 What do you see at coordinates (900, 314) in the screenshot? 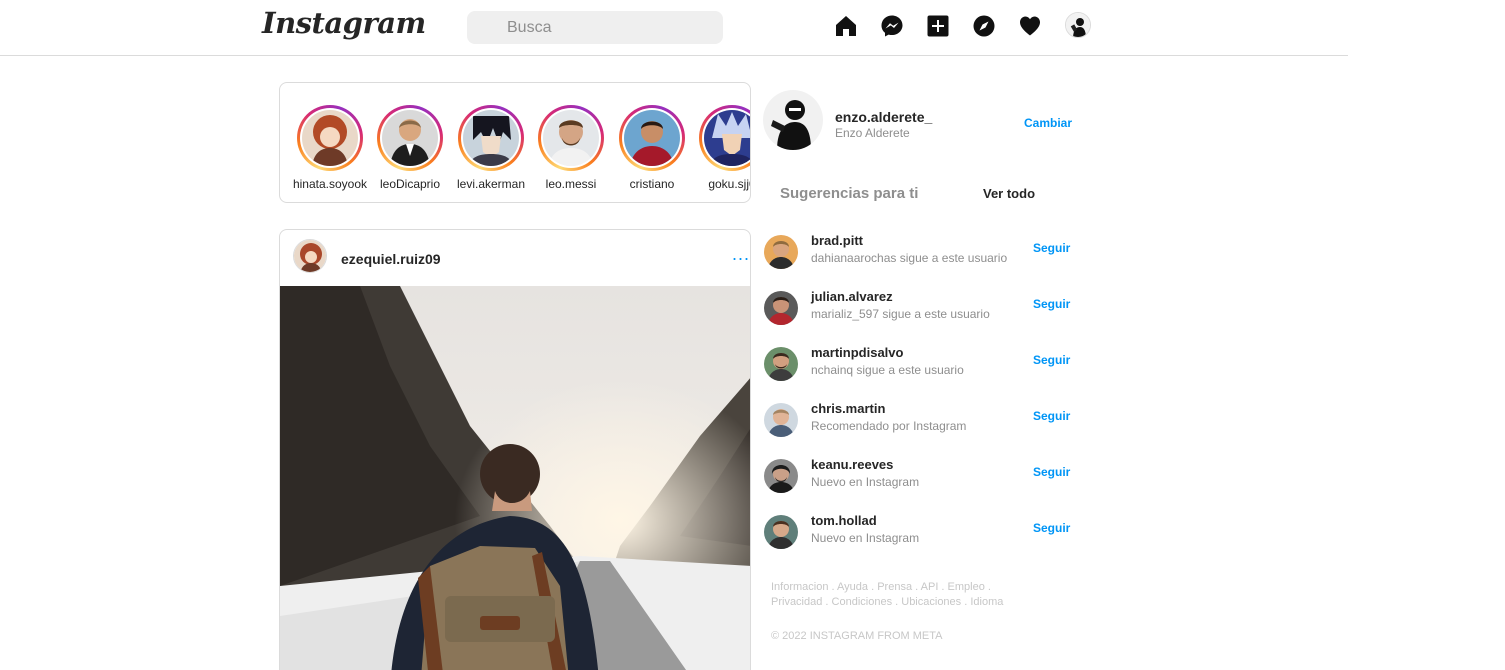
I see `suggestion-reason: marializ_597 sigue a este usuario` at bounding box center [900, 314].